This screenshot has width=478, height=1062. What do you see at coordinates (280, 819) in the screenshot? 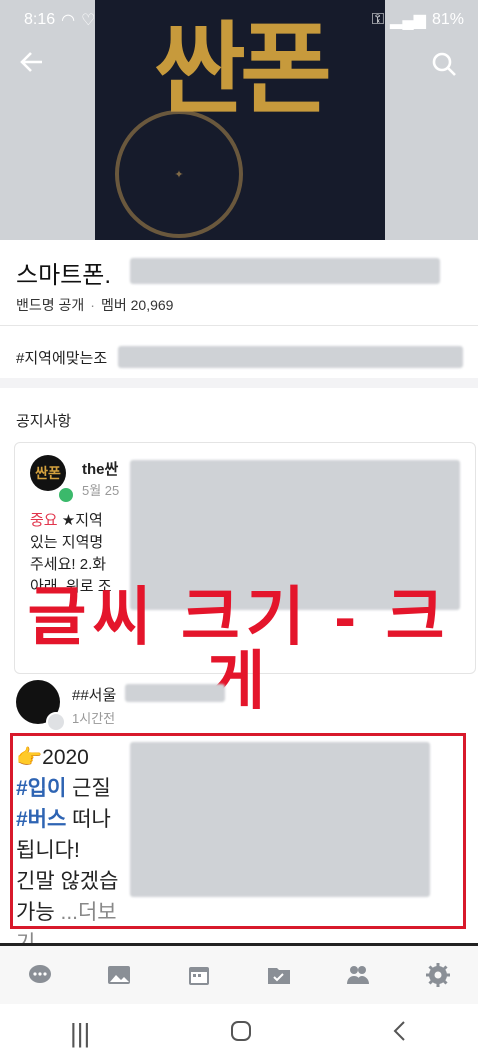
I see `blurred-post-content` at bounding box center [280, 819].